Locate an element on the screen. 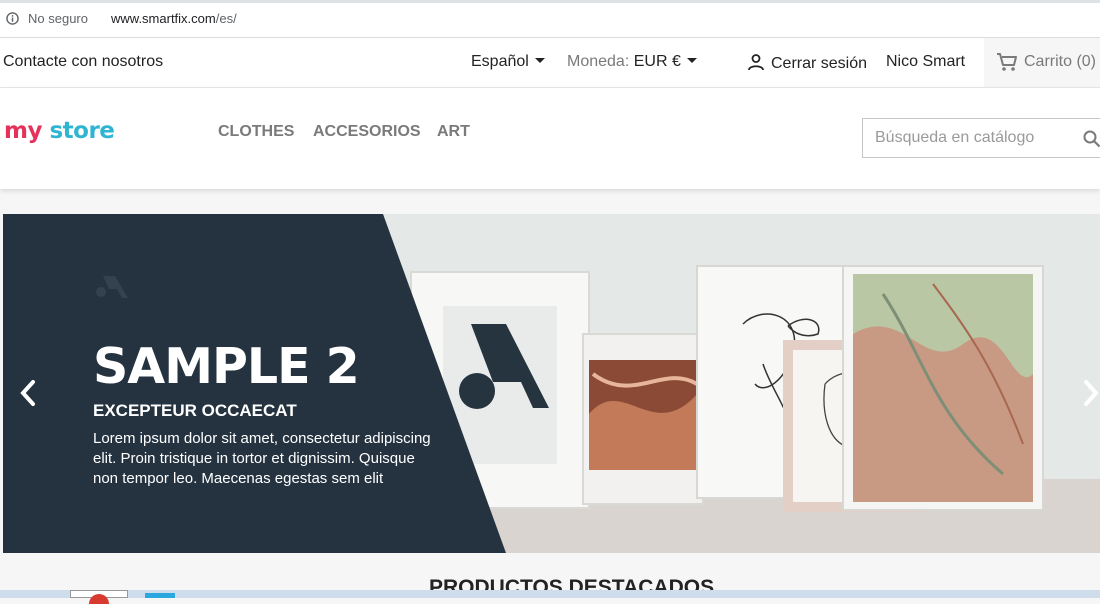 The width and height of the screenshot is (1100, 604). language-label: Español is located at coordinates (500, 61).